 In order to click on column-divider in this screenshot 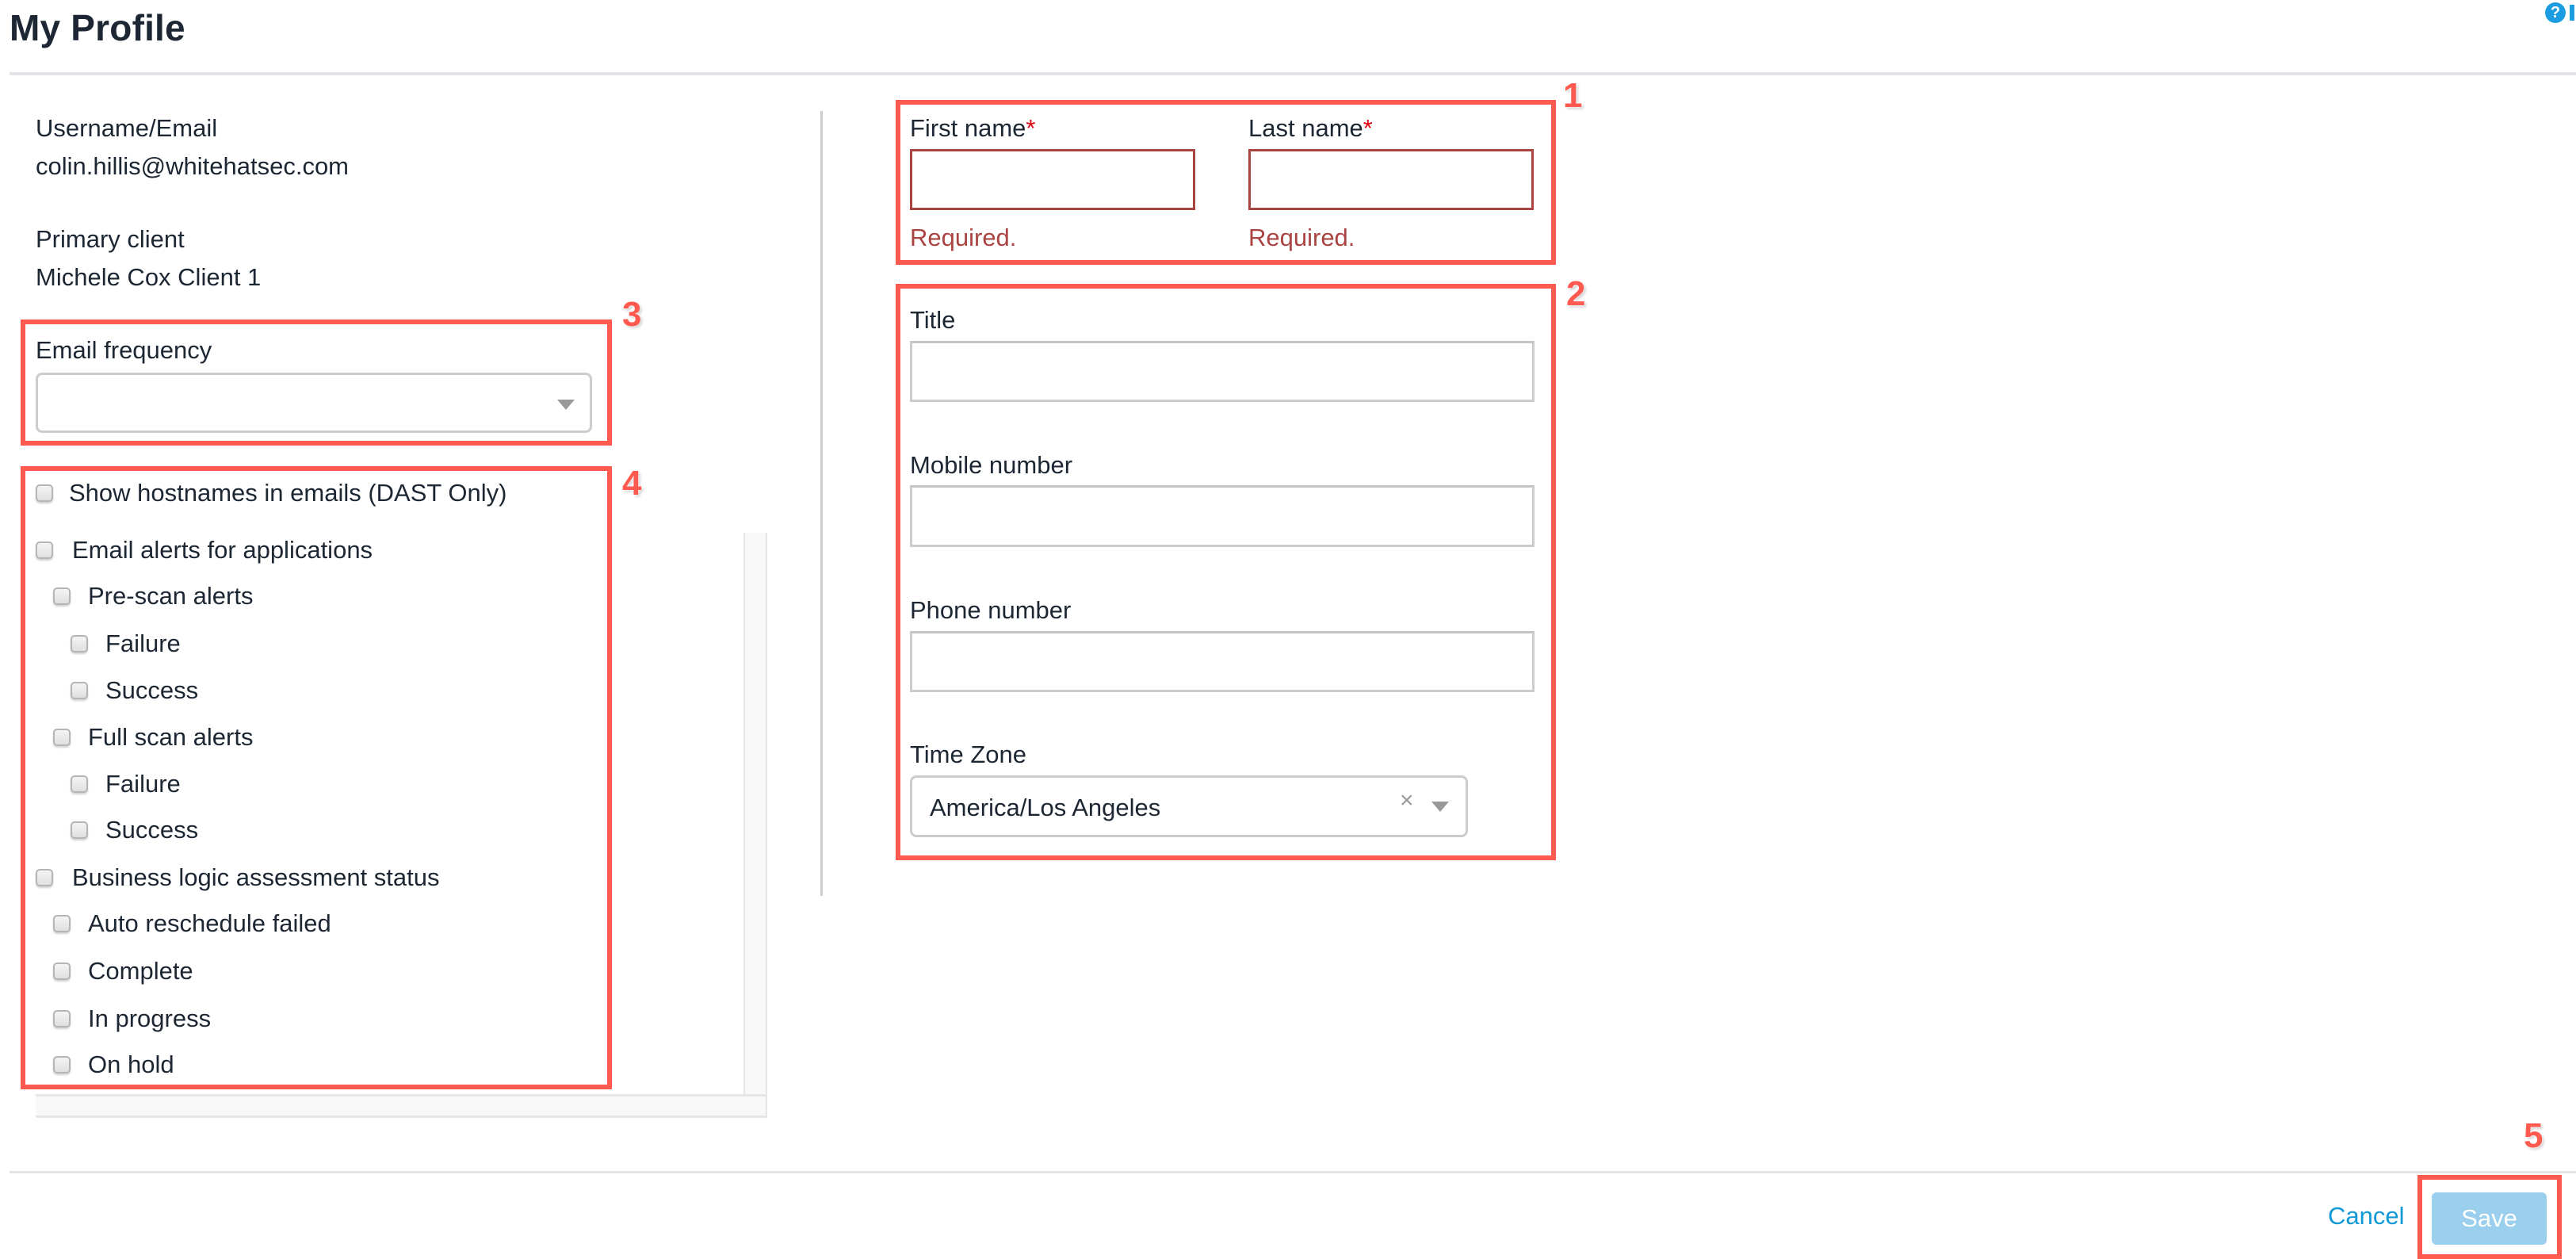, I will do `click(822, 503)`.